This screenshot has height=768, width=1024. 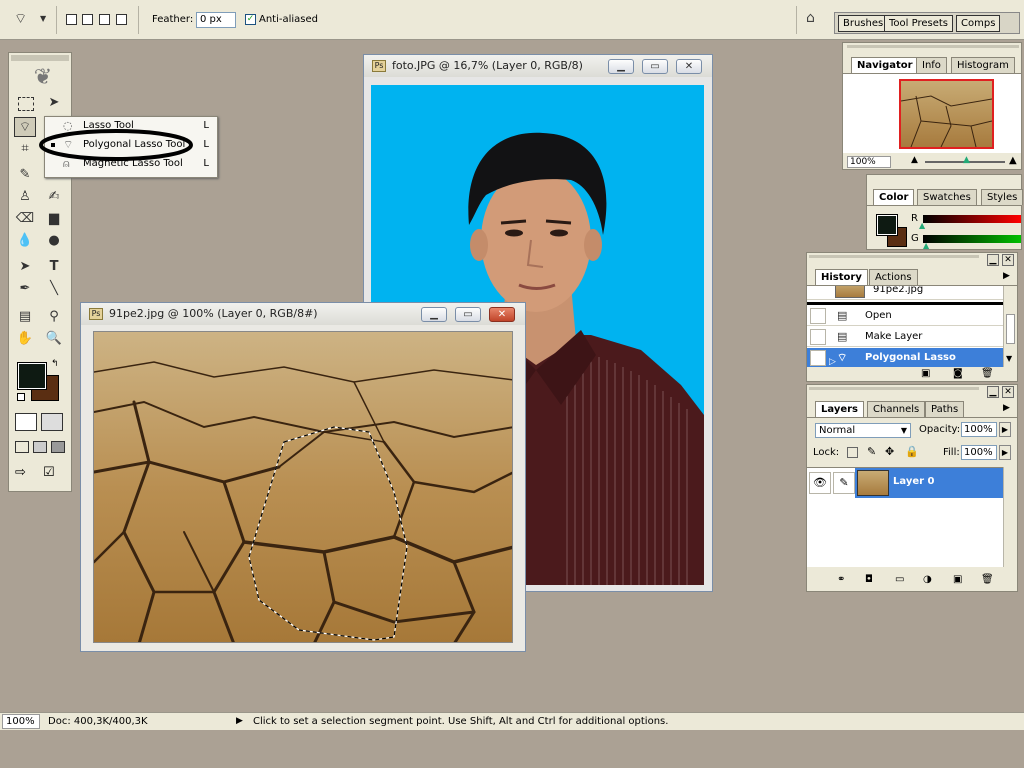 I want to click on zoom-tool-icon: 🔍, so click(x=54, y=339).